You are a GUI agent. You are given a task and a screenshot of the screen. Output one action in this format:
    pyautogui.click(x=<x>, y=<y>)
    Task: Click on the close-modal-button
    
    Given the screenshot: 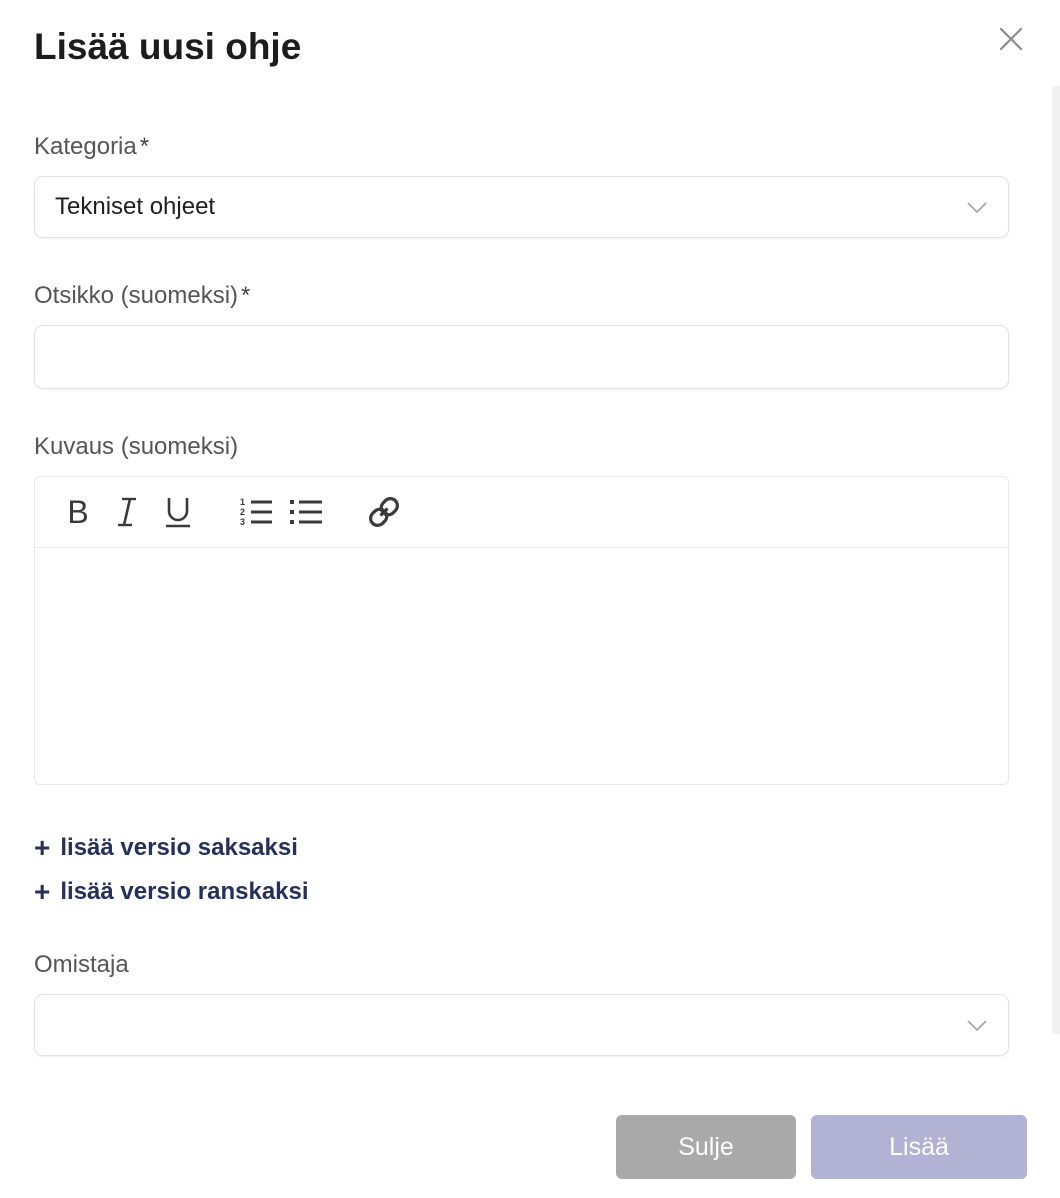 What is the action you would take?
    pyautogui.click(x=1011, y=39)
    